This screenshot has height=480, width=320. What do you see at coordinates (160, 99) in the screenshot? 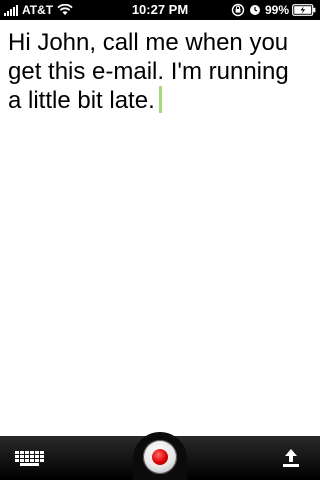
I see `text-cursor` at bounding box center [160, 99].